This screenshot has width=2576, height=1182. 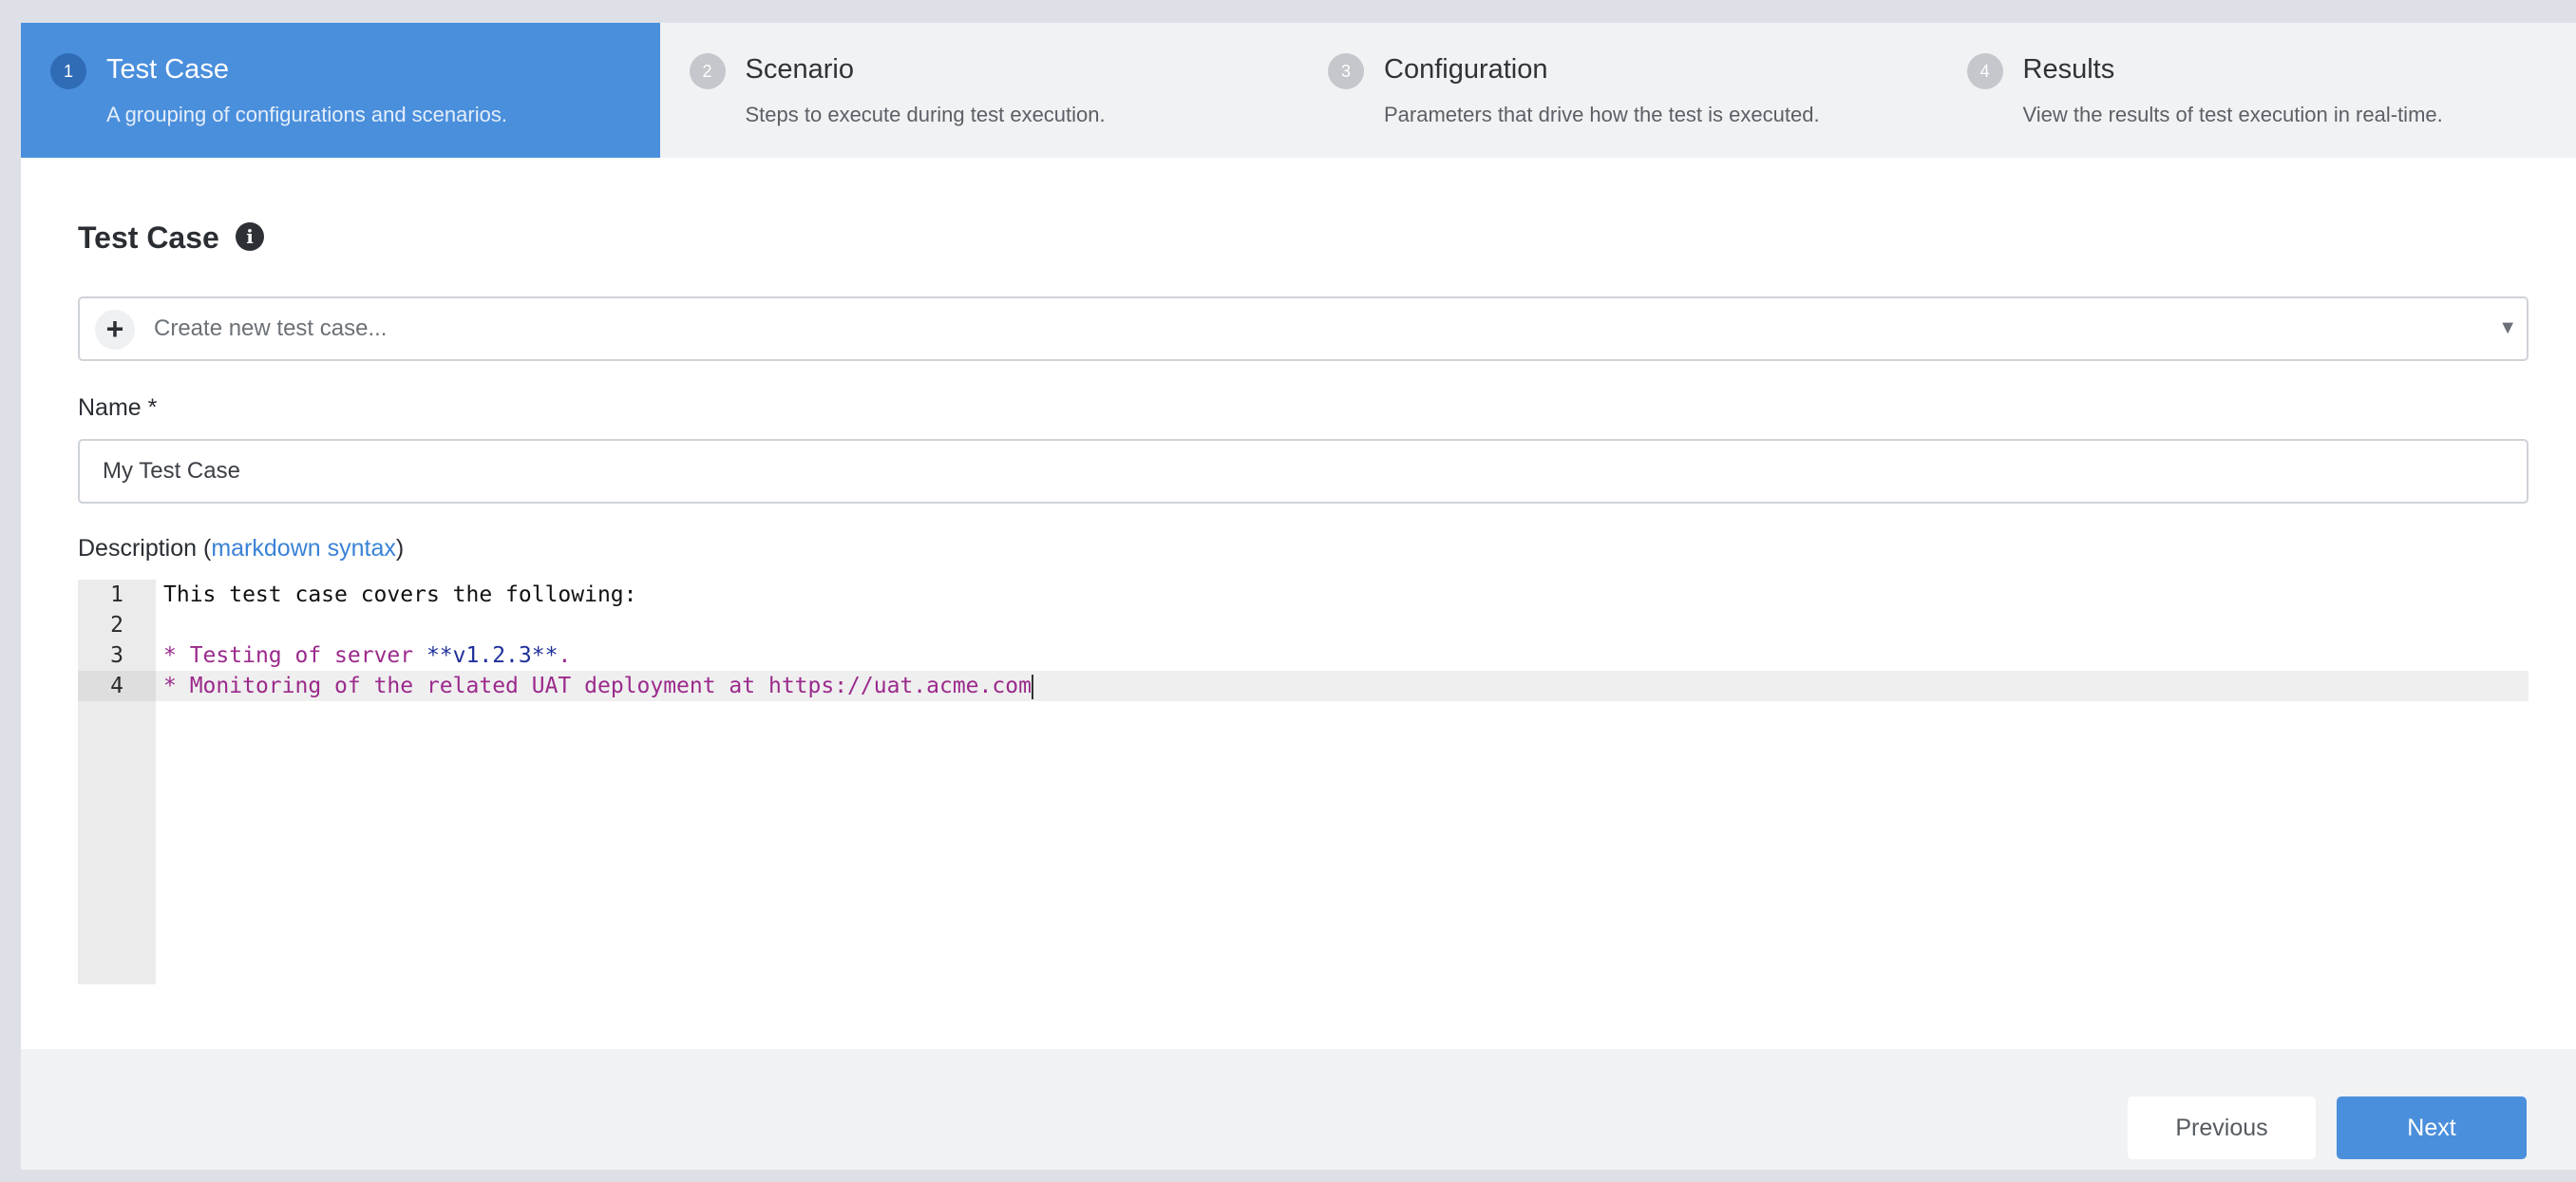 I want to click on description-label: Description (markdown syntax), so click(x=241, y=548).